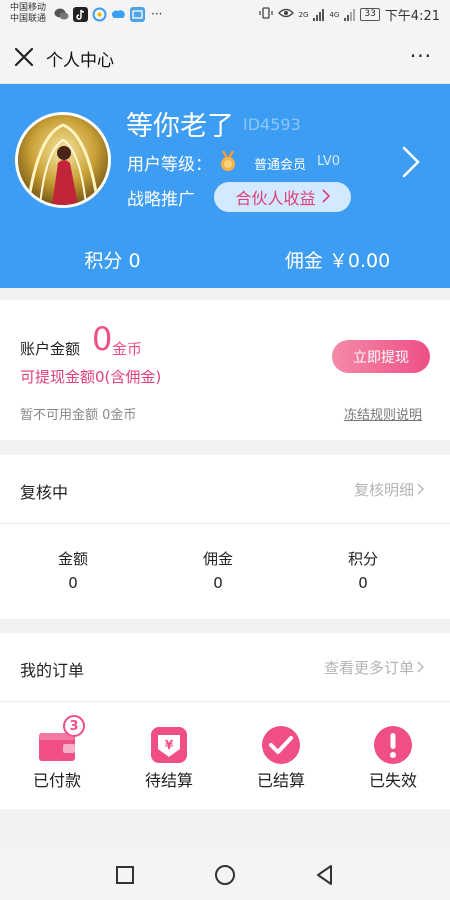 The height and width of the screenshot is (900, 450). What do you see at coordinates (368, 668) in the screenshot?
I see `more-orders-label: 查看更多订单` at bounding box center [368, 668].